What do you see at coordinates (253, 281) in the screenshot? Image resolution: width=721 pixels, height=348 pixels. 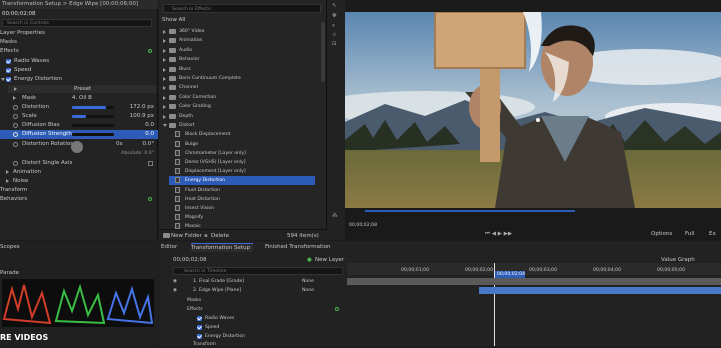 I see `layer-row-1: ◉ 1. Final Grade [Grade] None` at bounding box center [253, 281].